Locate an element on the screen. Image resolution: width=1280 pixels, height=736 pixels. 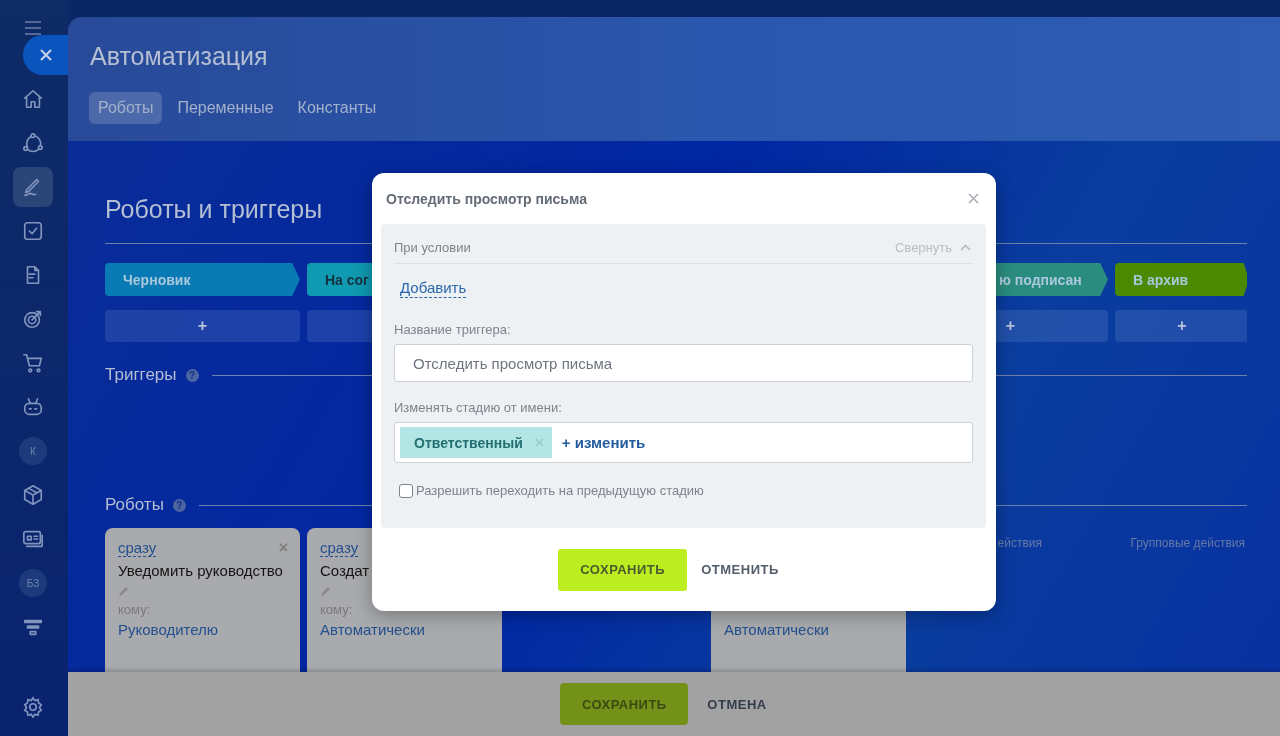
tab: Константы is located at coordinates (337, 108).